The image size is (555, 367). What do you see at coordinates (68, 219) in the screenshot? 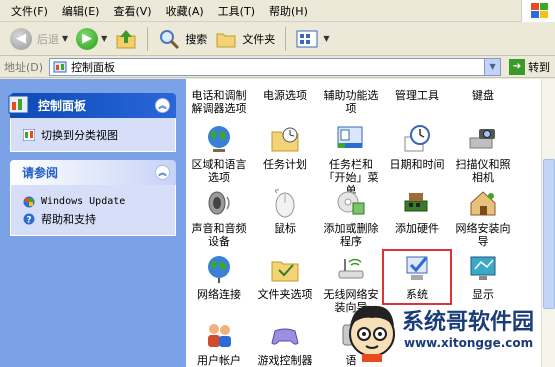
I see `link-label: 帮助和支持` at bounding box center [68, 219].